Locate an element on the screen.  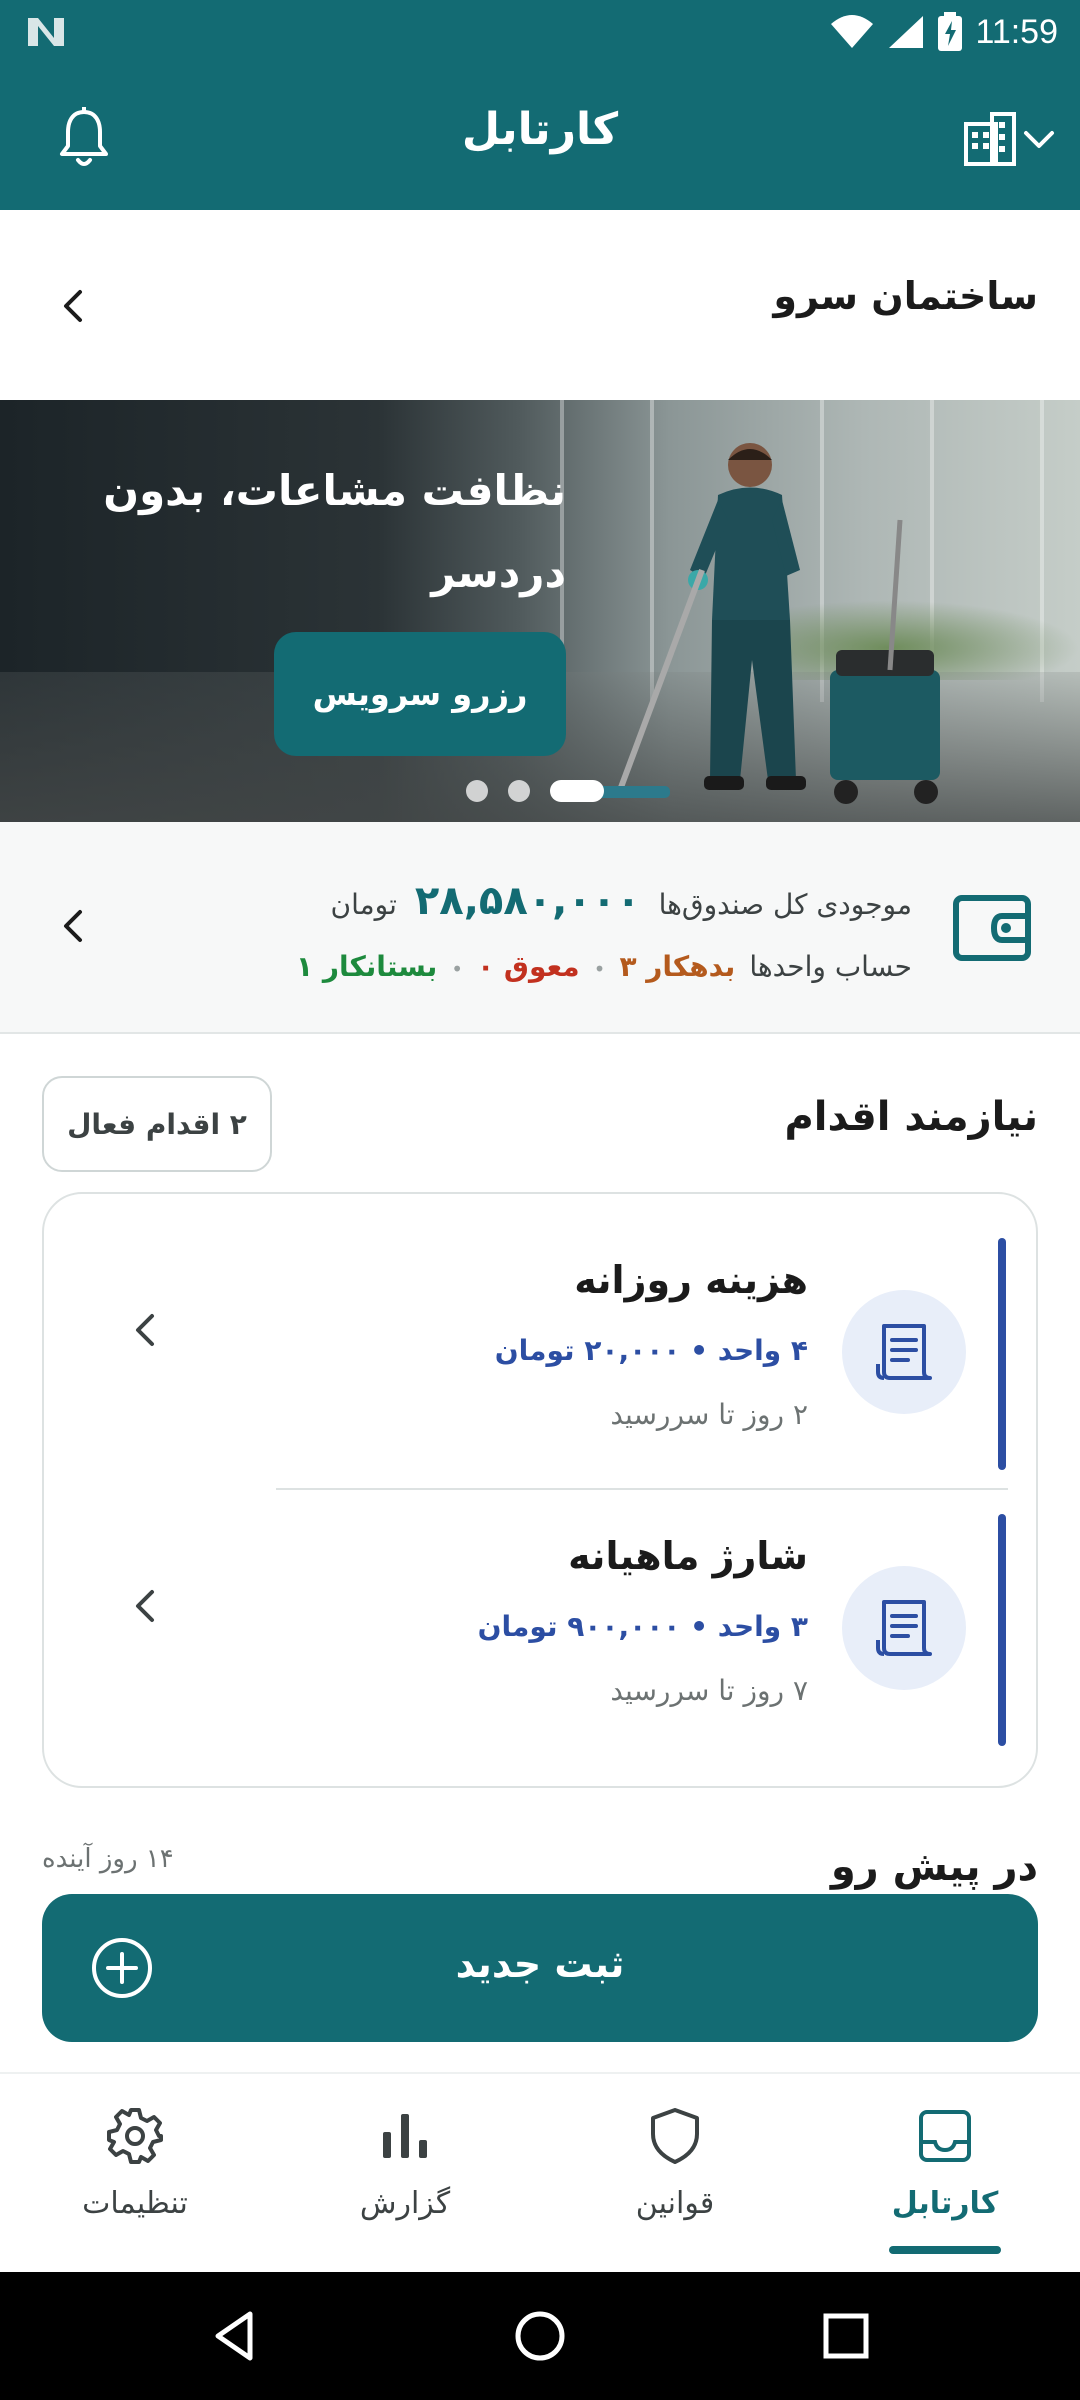
section-title-upcoming: در پیش رو is located at coordinates (934, 1867).